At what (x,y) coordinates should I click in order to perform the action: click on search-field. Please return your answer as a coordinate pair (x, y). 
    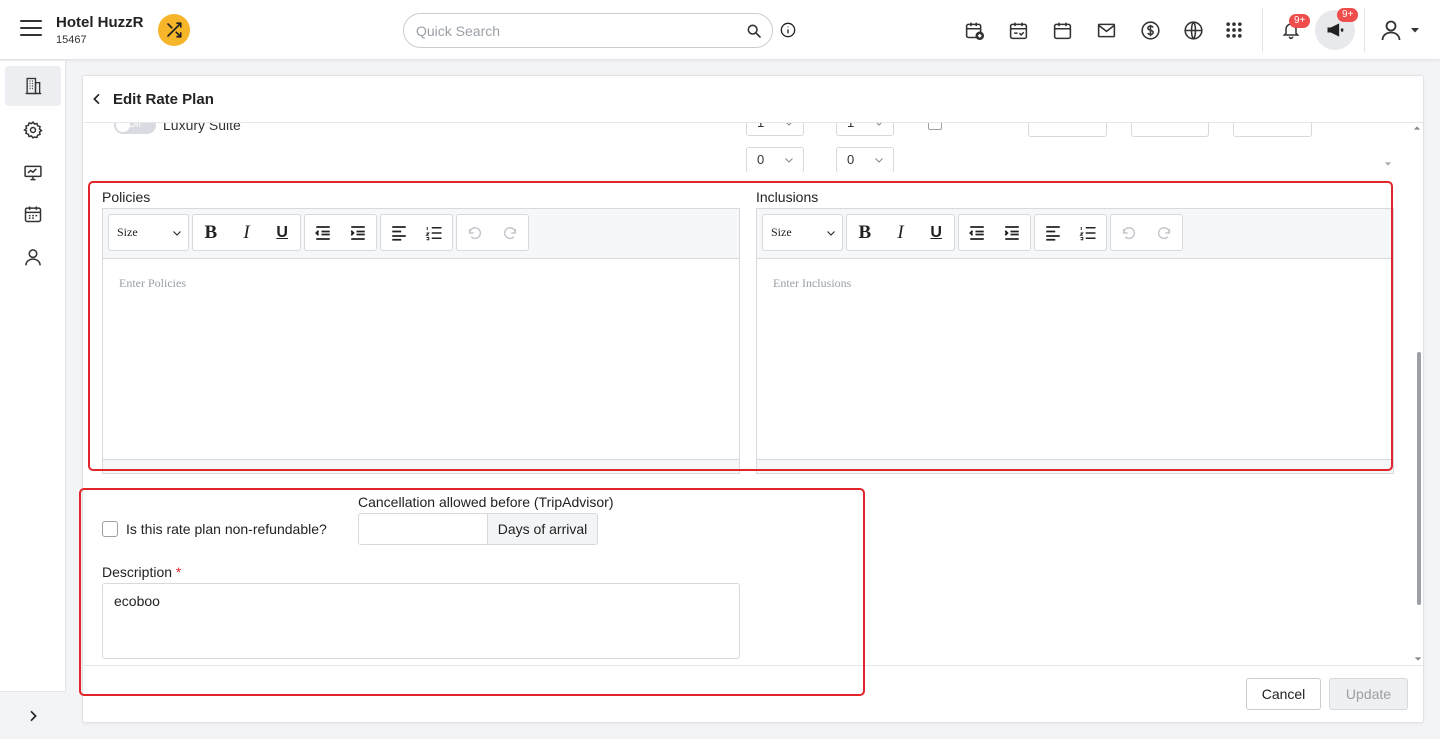
    Looking at the image, I should click on (588, 30).